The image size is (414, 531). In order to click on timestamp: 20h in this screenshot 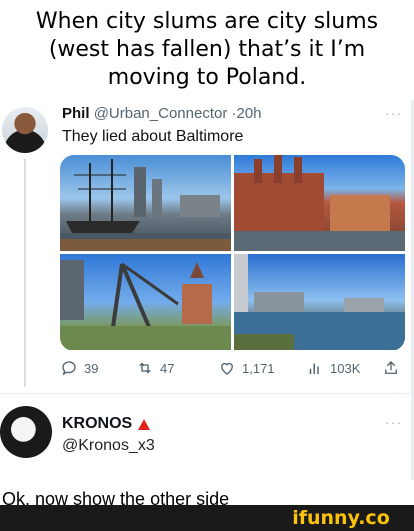, I will do `click(249, 113)`.